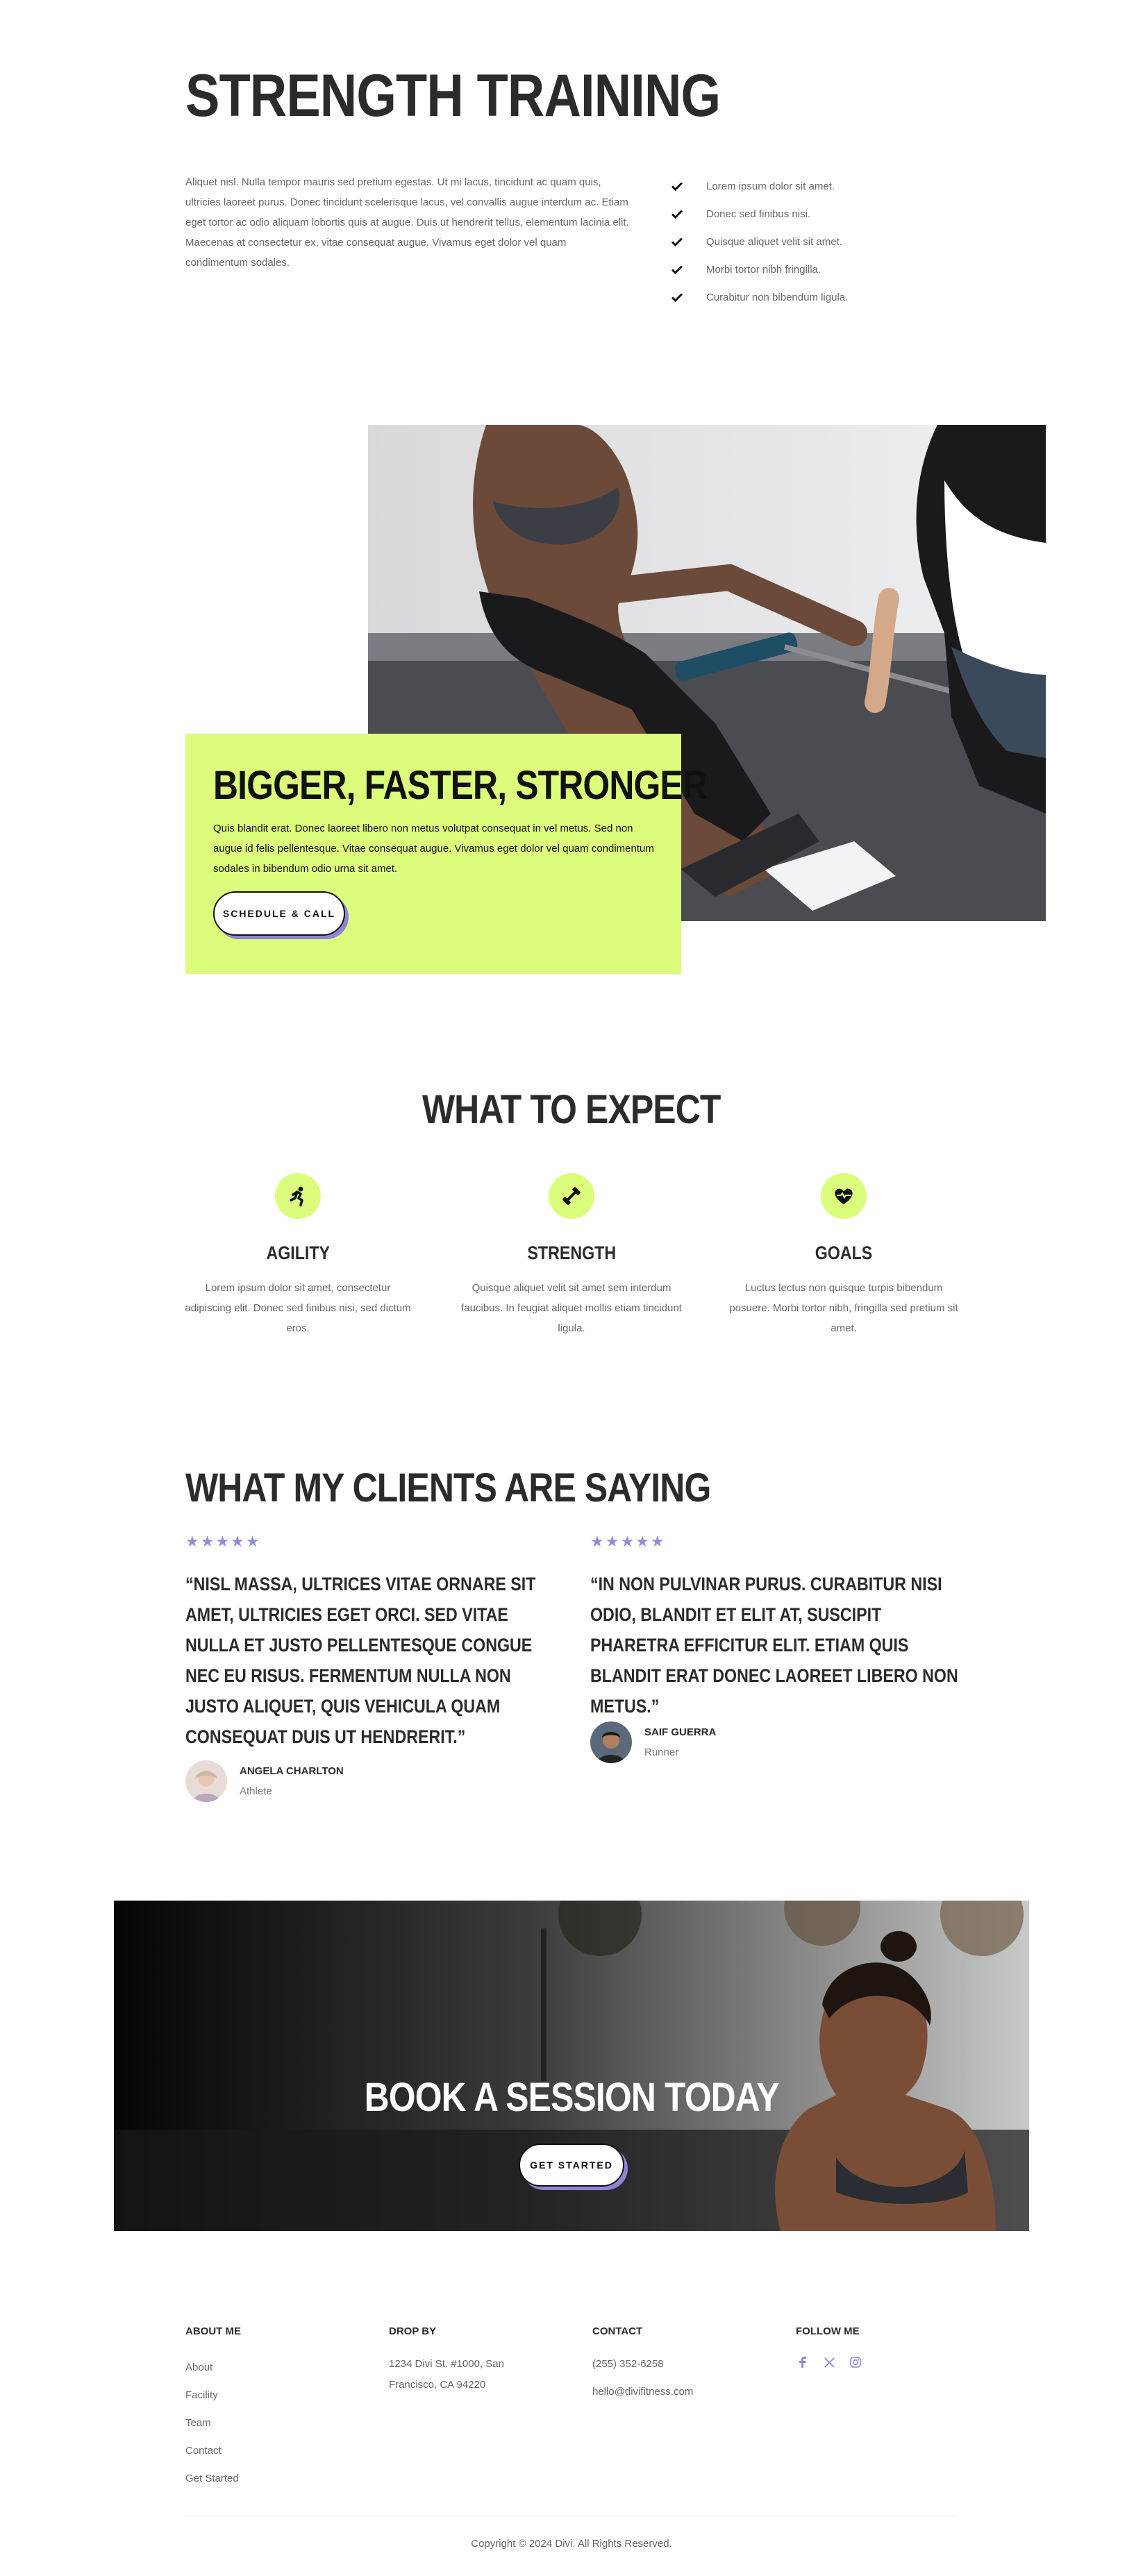  I want to click on footer-phone: (255) 352-6258, so click(682, 2364).